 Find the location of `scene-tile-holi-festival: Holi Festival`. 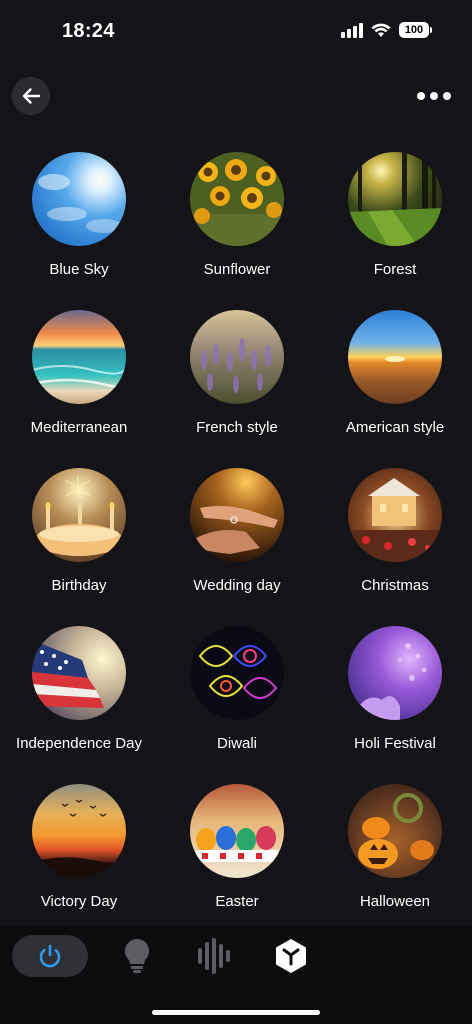

scene-tile-holi-festival: Holi Festival is located at coordinates (394, 696).